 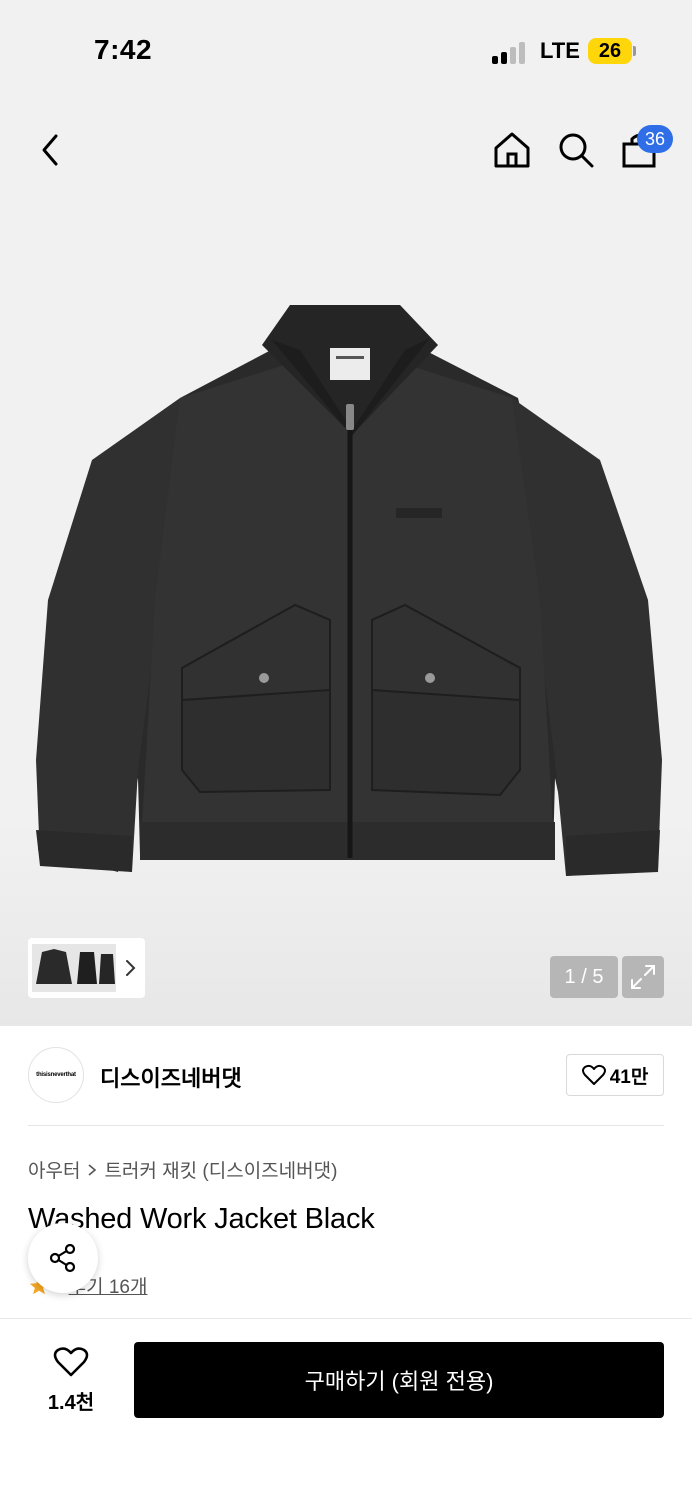 What do you see at coordinates (655, 139) in the screenshot?
I see `cart-count-badge: 36` at bounding box center [655, 139].